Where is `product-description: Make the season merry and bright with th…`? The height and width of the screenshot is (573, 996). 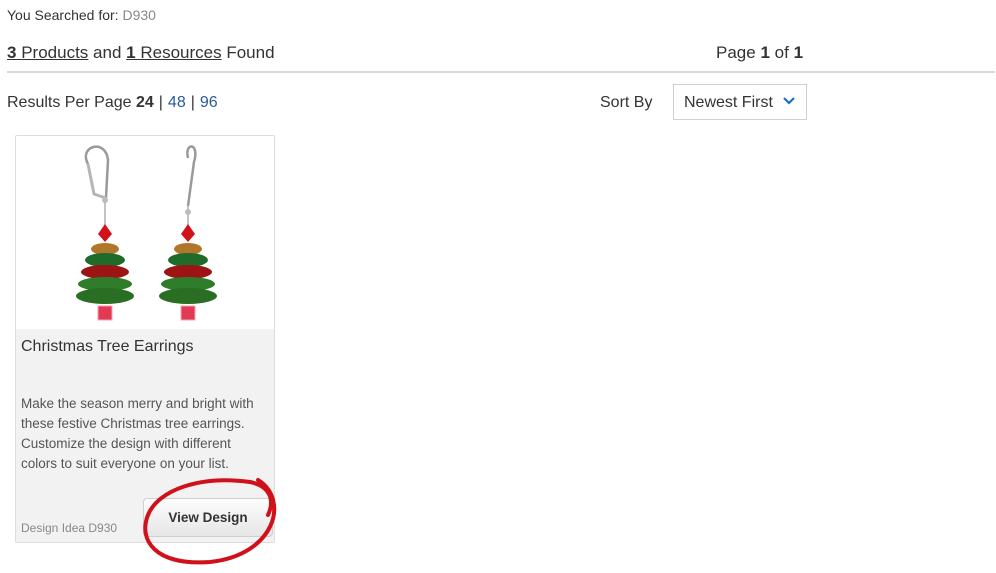 product-description: Make the season merry and bright with th… is located at coordinates (137, 433).